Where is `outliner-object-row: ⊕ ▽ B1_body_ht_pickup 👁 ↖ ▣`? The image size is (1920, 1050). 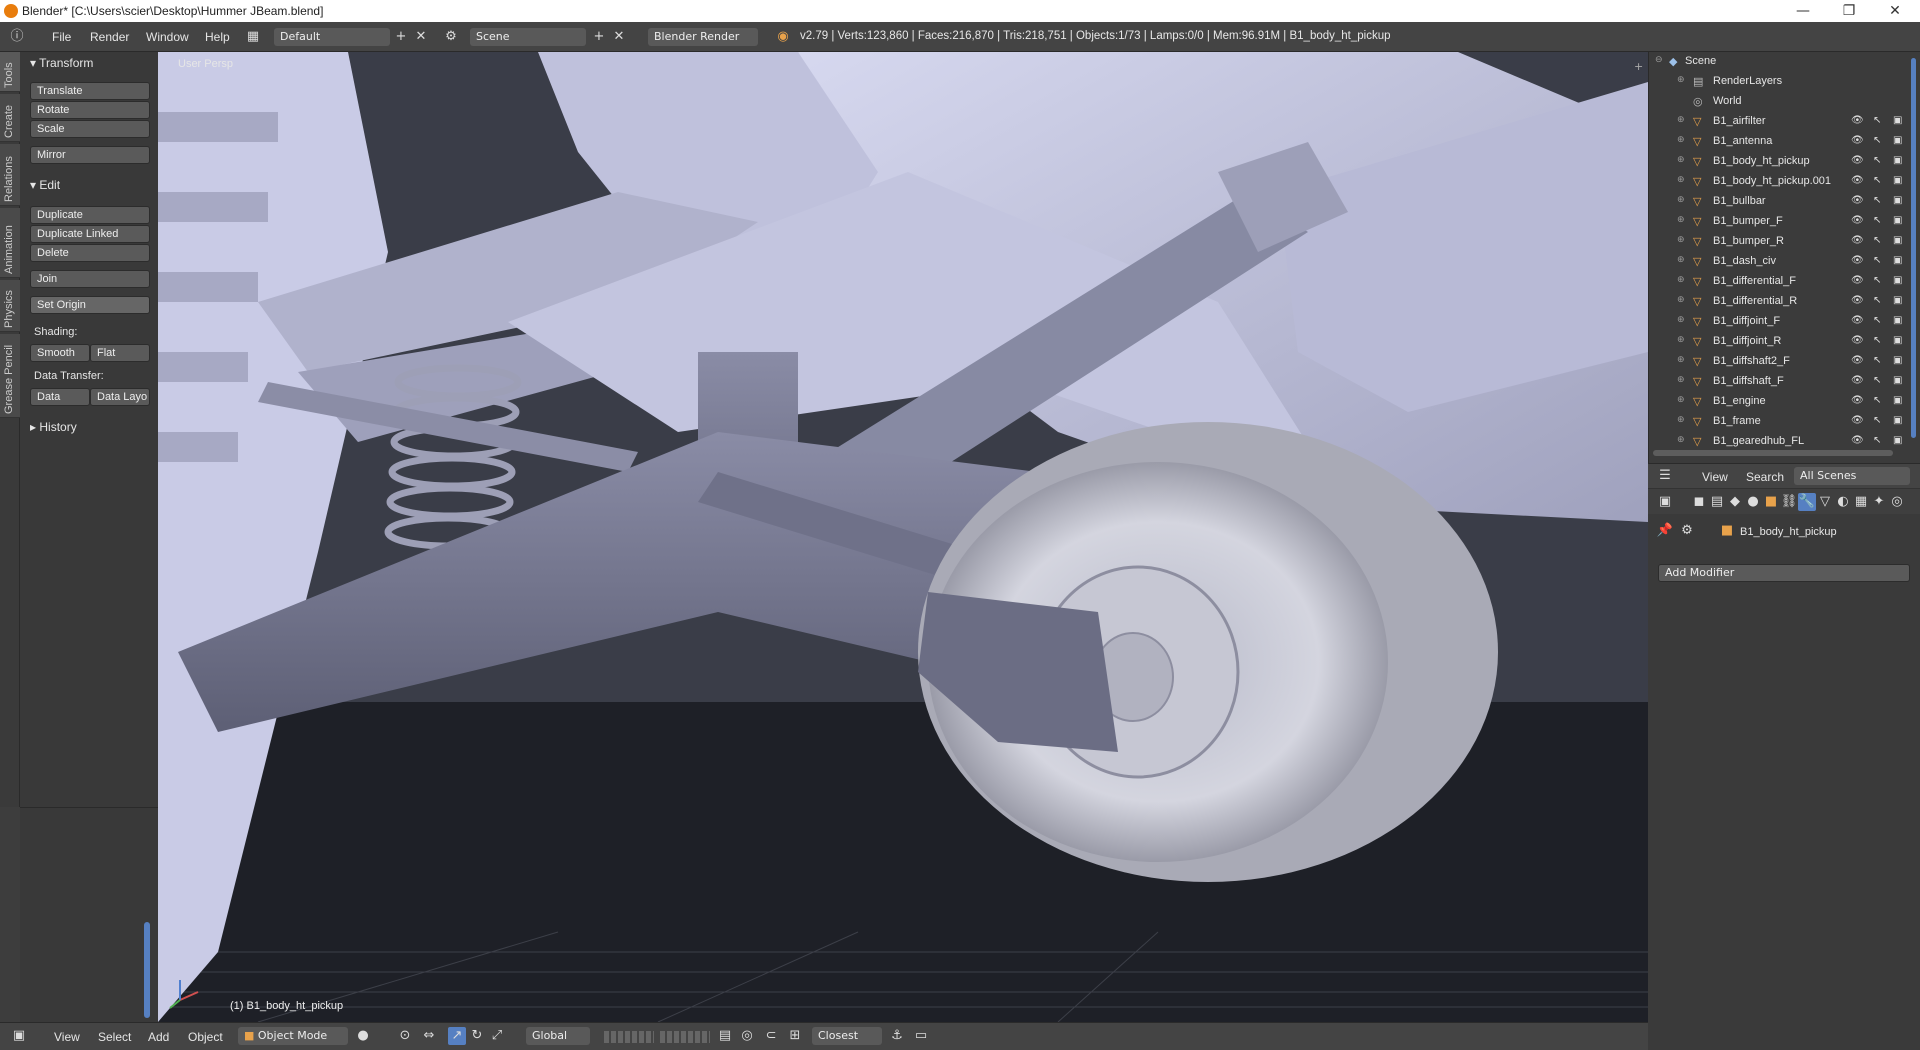 outliner-object-row: ⊕ ▽ B1_body_ht_pickup 👁 ↖ ▣ is located at coordinates (1784, 162).